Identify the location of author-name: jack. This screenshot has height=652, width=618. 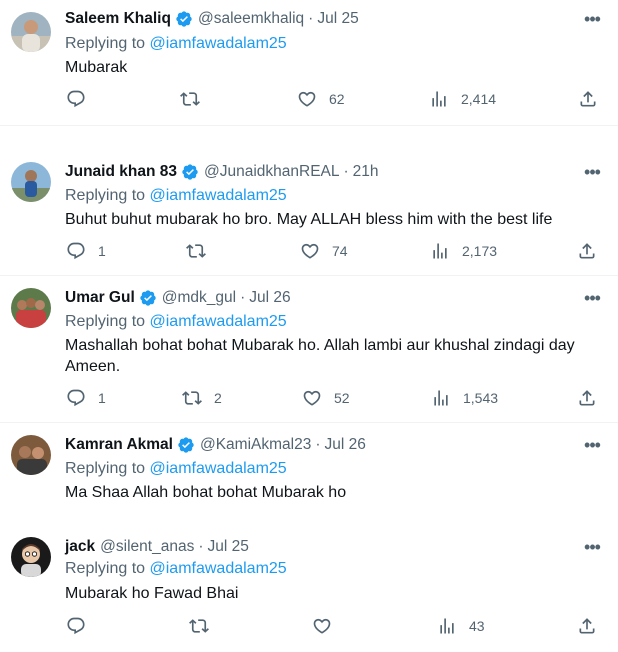
(80, 547).